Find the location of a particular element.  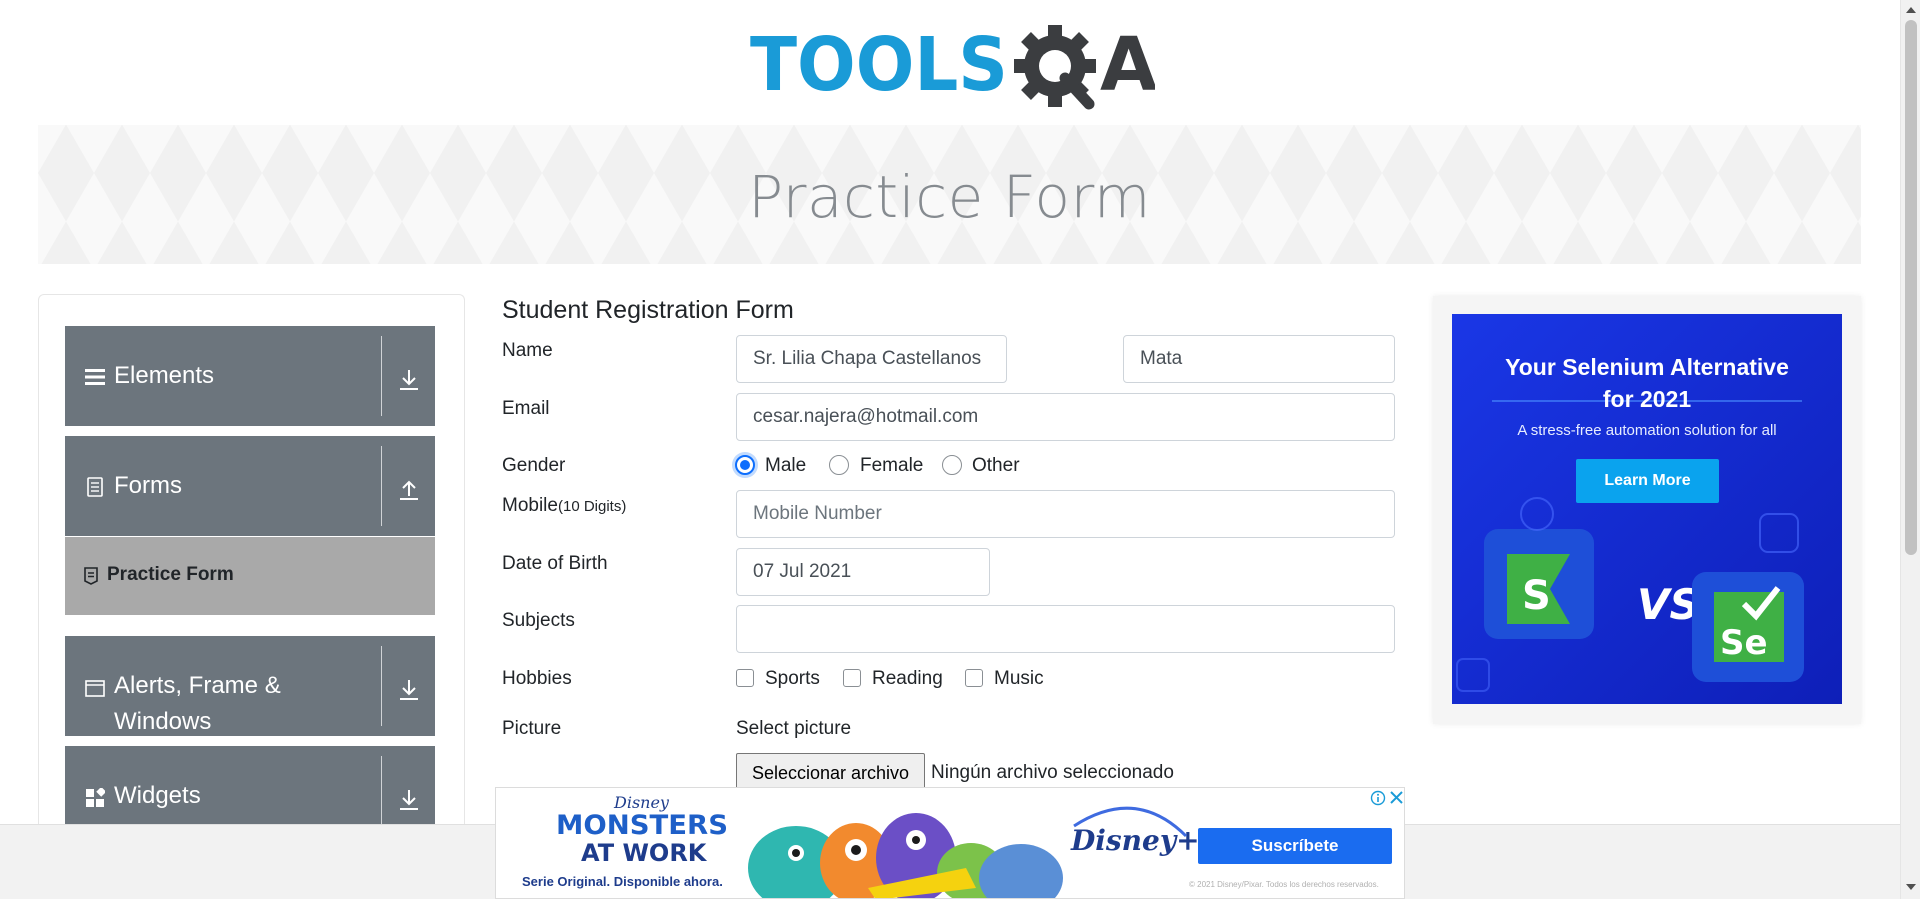

gear-icon is located at coordinates (1055, 67).